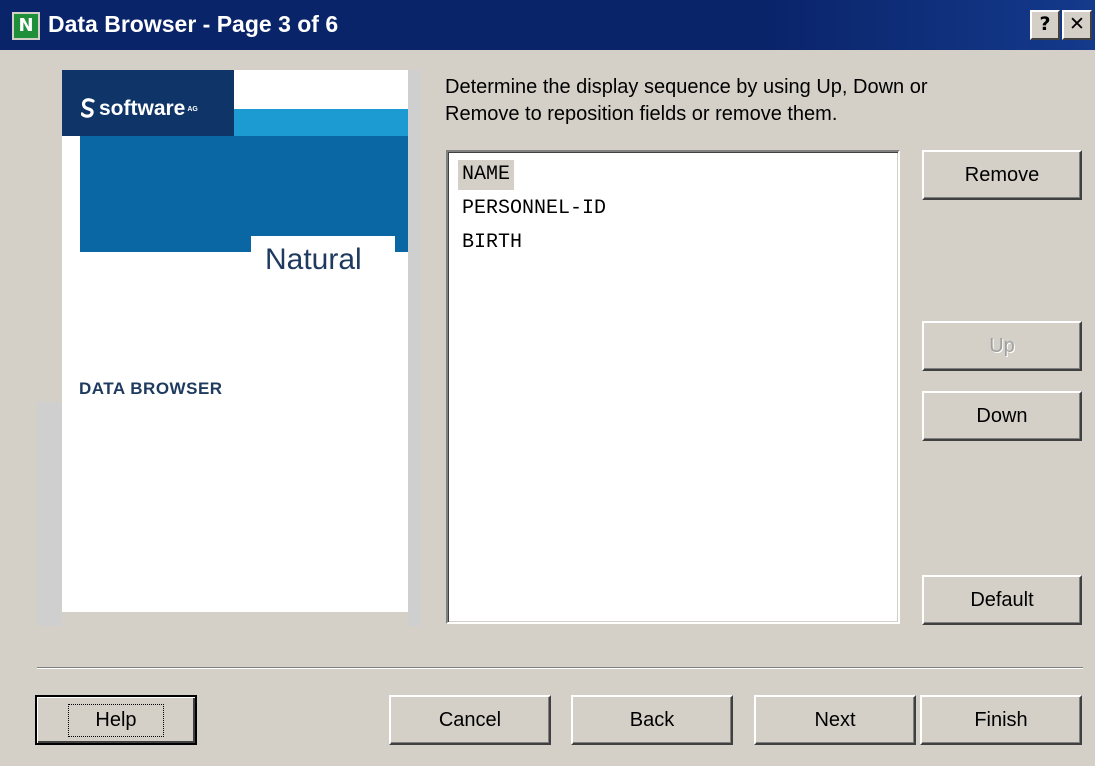 The image size is (1095, 766). I want to click on remove-button: Remove, so click(1002, 175).